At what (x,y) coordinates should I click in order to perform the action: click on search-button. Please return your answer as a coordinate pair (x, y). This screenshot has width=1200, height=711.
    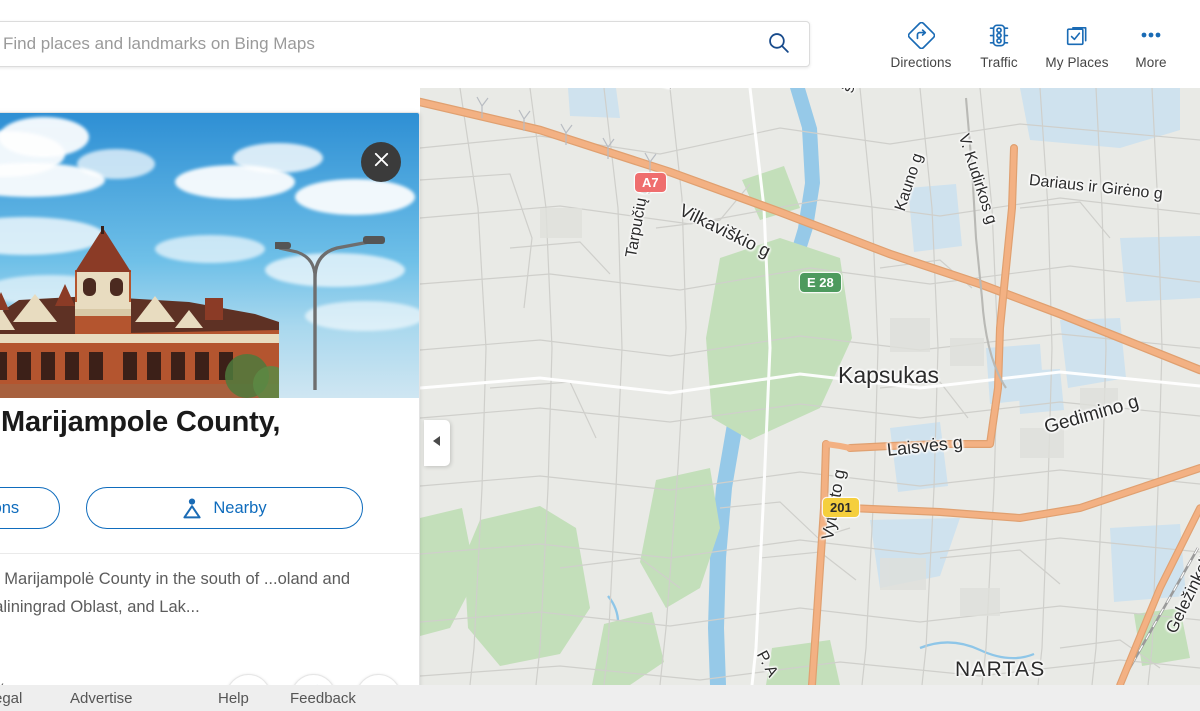
    Looking at the image, I should click on (778, 44).